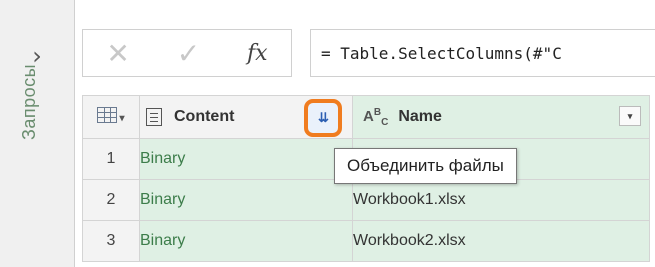  Describe the element at coordinates (375, 117) in the screenshot. I see `abc-text-type-icon: ABC` at that location.